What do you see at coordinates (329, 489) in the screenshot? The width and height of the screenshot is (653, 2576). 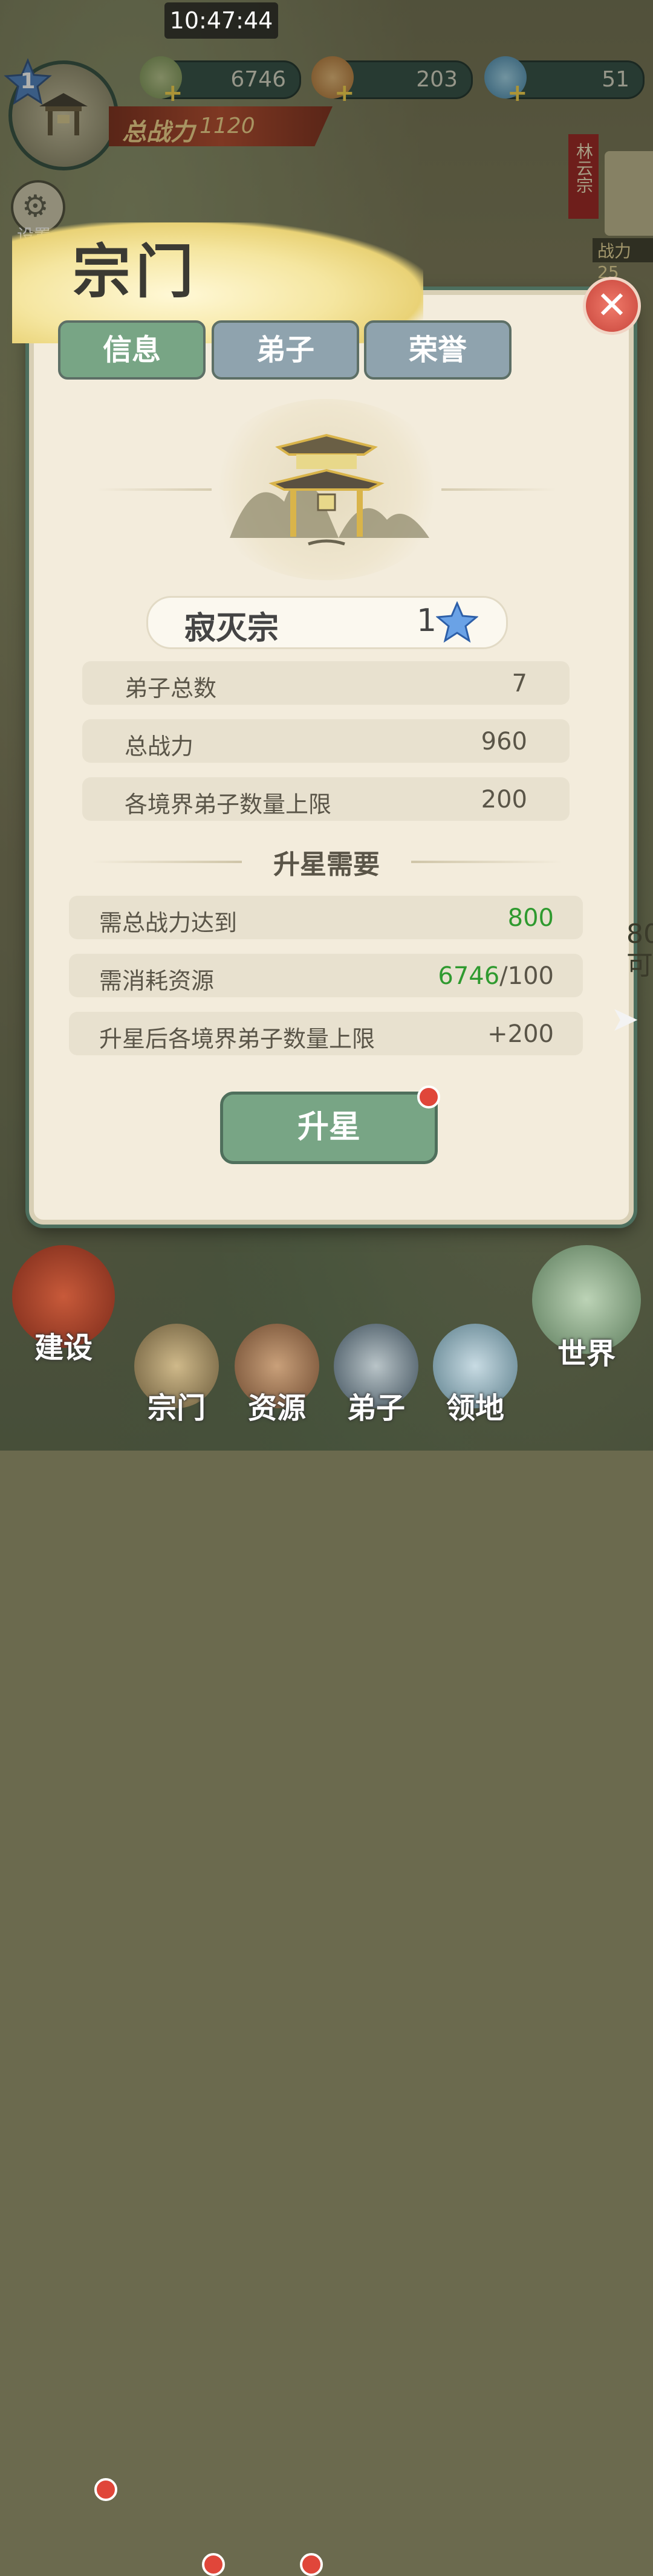 I see `sect-gate-icon` at bounding box center [329, 489].